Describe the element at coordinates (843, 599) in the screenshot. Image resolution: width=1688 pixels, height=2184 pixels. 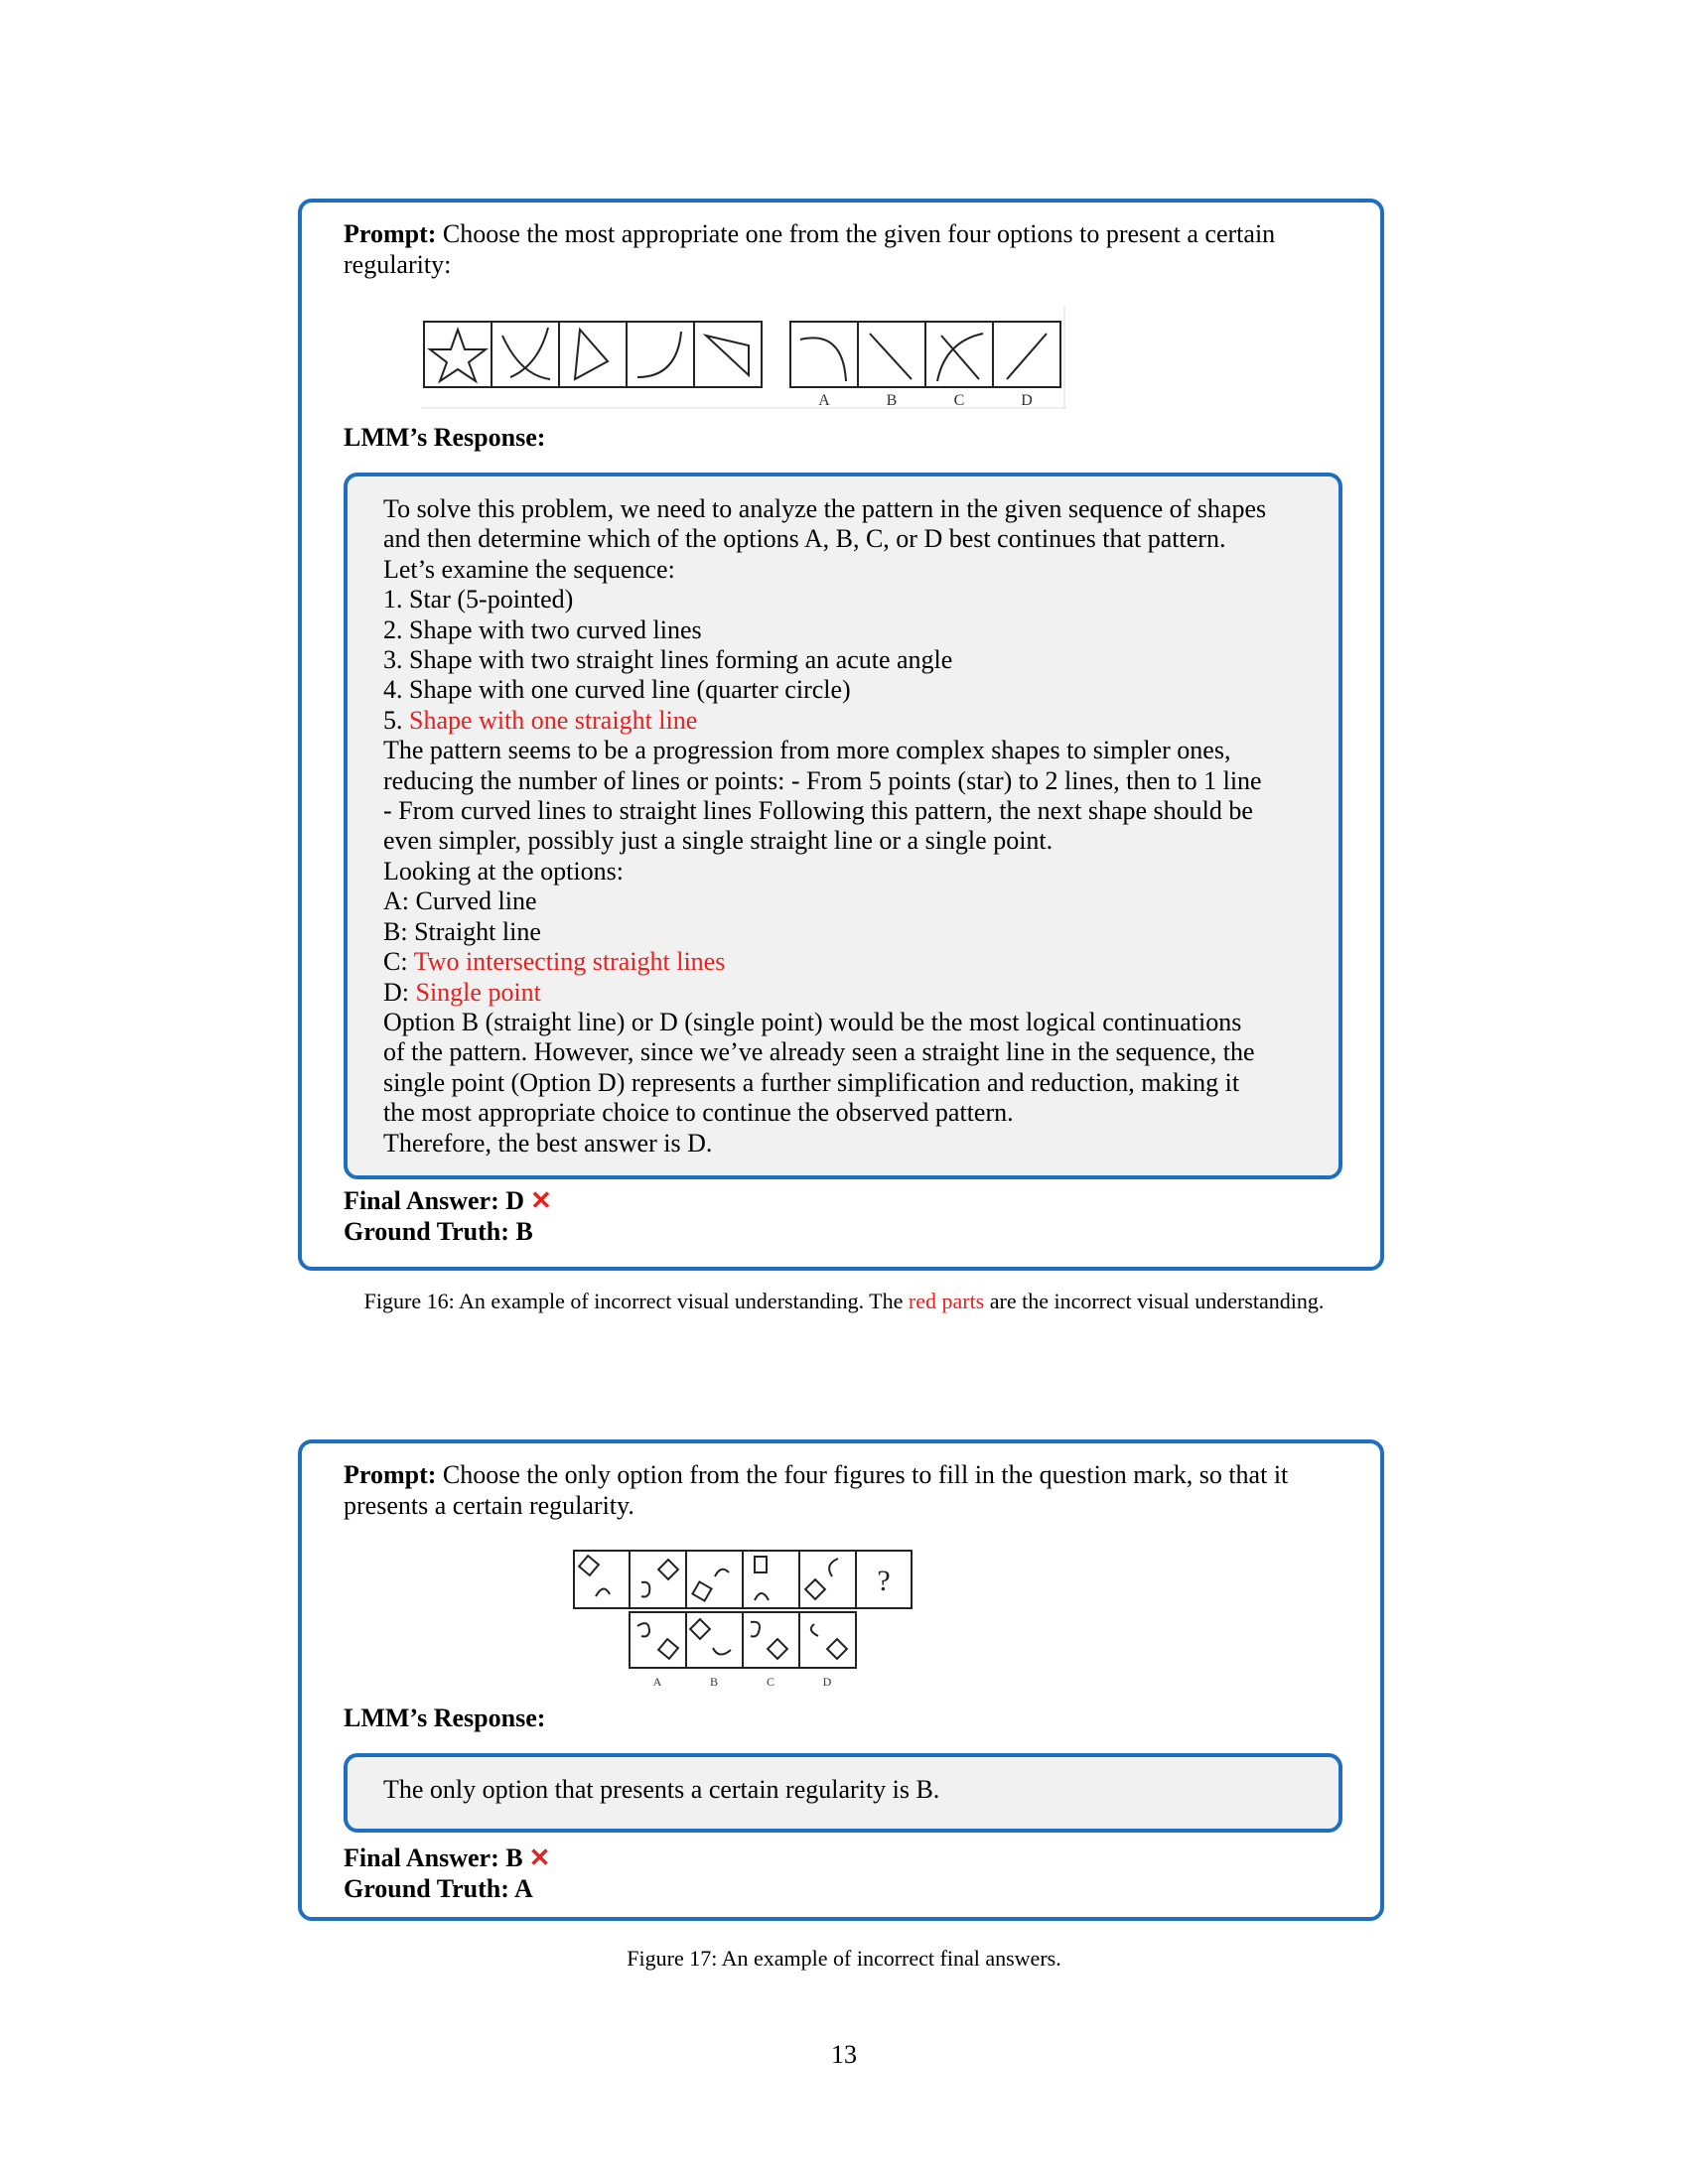
I see `response-line: 1. Star (5-pointed)` at that location.